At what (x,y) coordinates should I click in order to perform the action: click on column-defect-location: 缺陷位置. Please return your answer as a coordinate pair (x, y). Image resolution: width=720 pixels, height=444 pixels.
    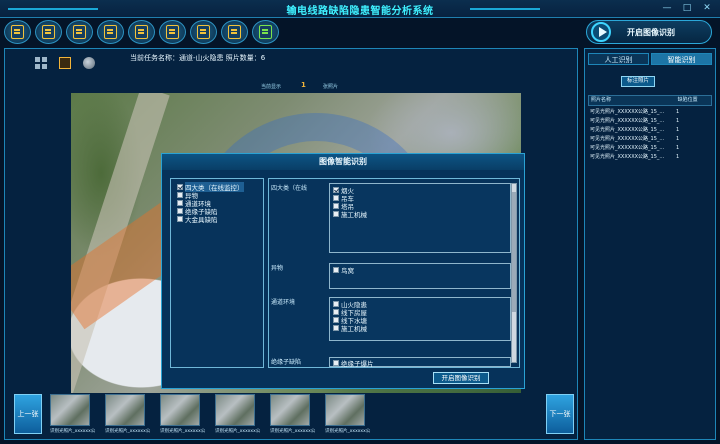
    Looking at the image, I should click on (687, 100).